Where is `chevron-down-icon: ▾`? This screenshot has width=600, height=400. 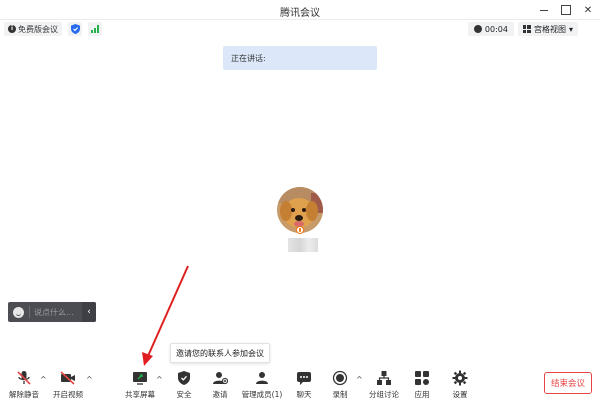
chevron-down-icon: ▾ is located at coordinates (570, 29).